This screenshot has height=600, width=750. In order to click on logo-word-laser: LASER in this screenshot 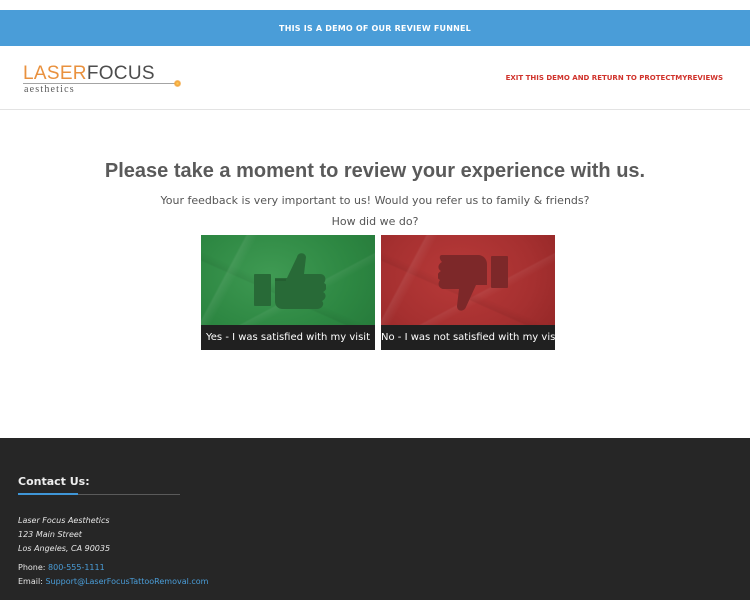, I will do `click(55, 73)`.